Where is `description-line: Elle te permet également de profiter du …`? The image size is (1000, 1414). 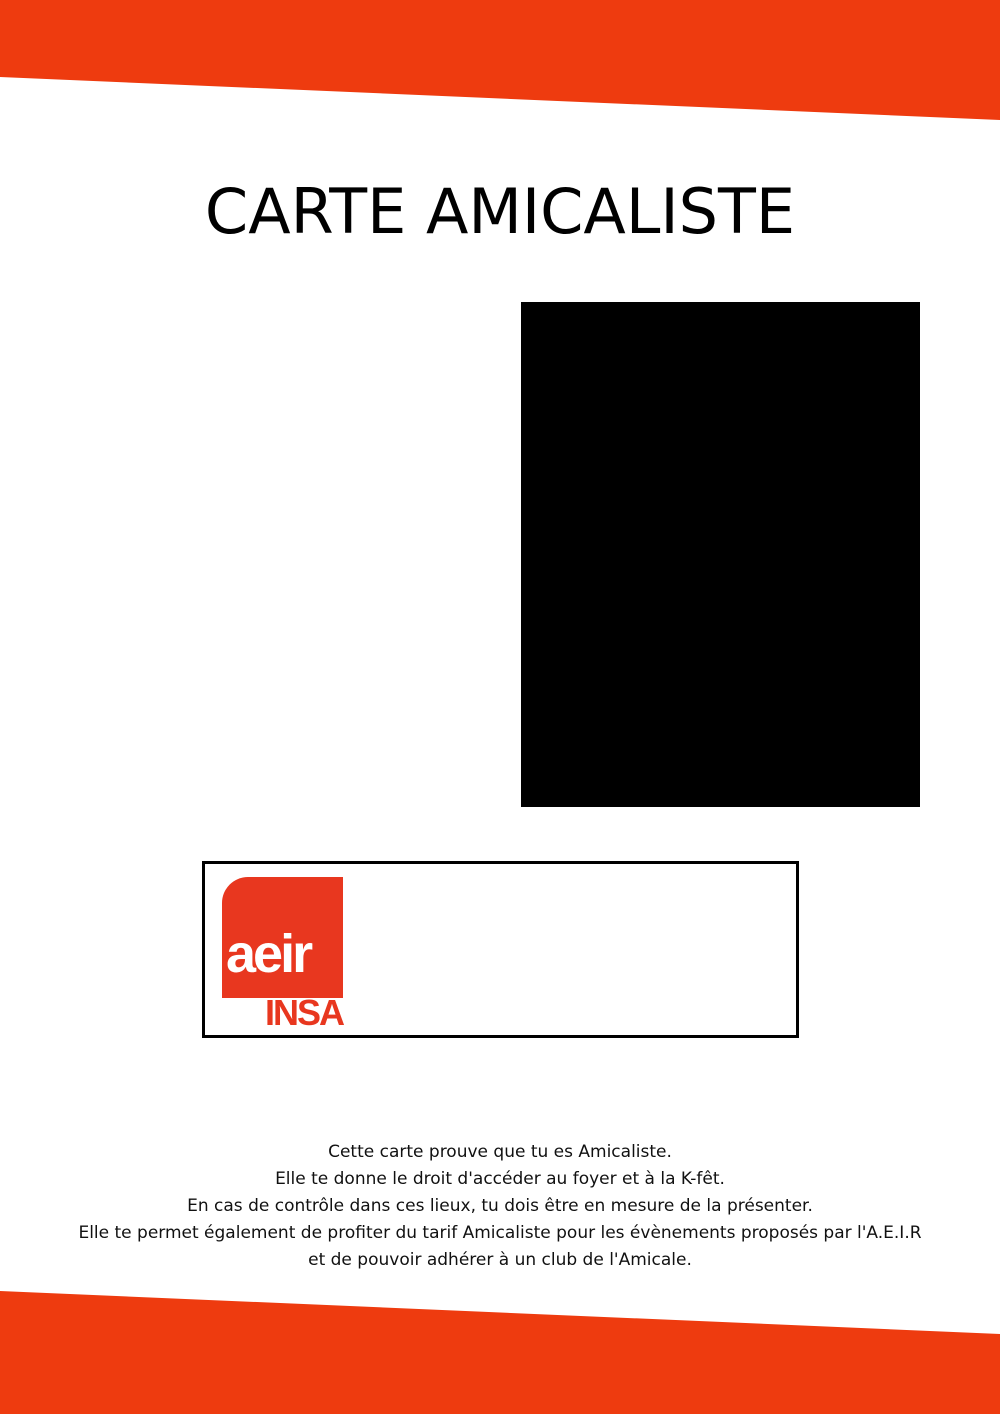 description-line: Elle te permet également de profiter du … is located at coordinates (500, 1233).